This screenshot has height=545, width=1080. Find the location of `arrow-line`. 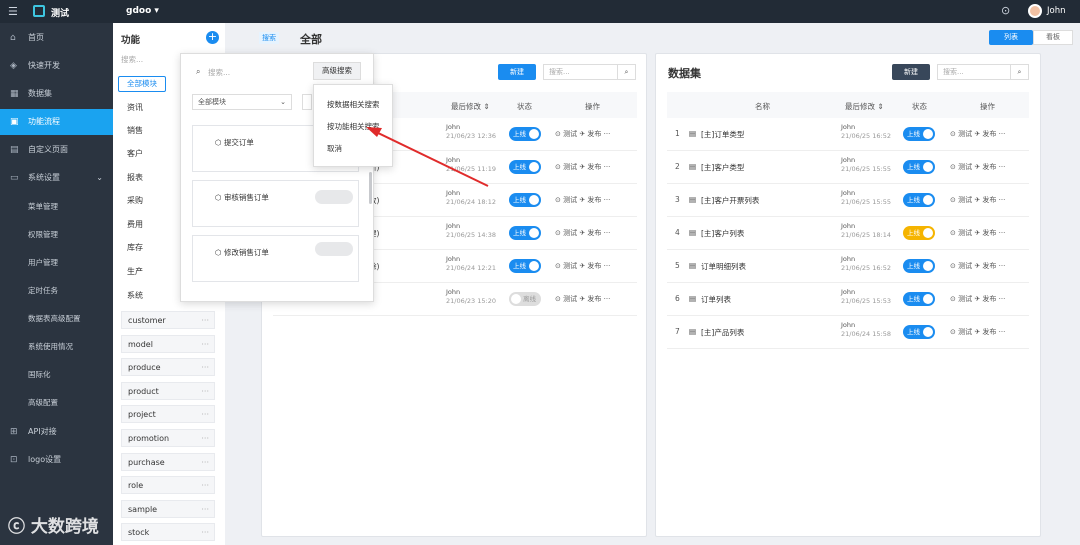

arrow-line is located at coordinates (431, 158).